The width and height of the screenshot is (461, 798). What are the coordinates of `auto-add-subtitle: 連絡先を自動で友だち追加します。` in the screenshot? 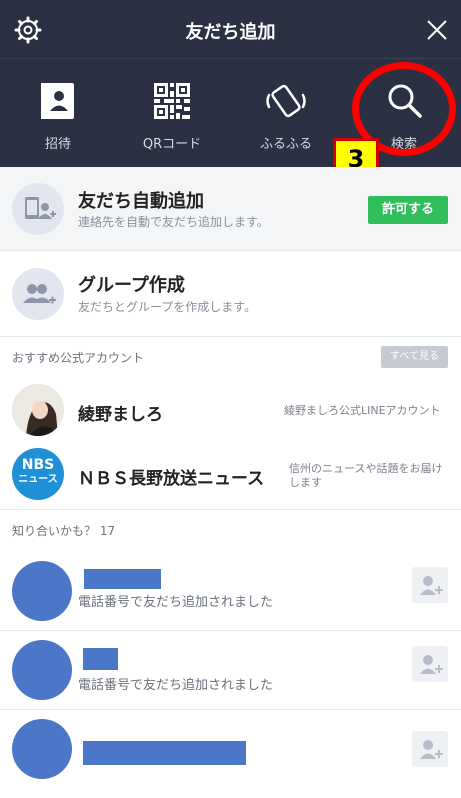 It's located at (173, 222).